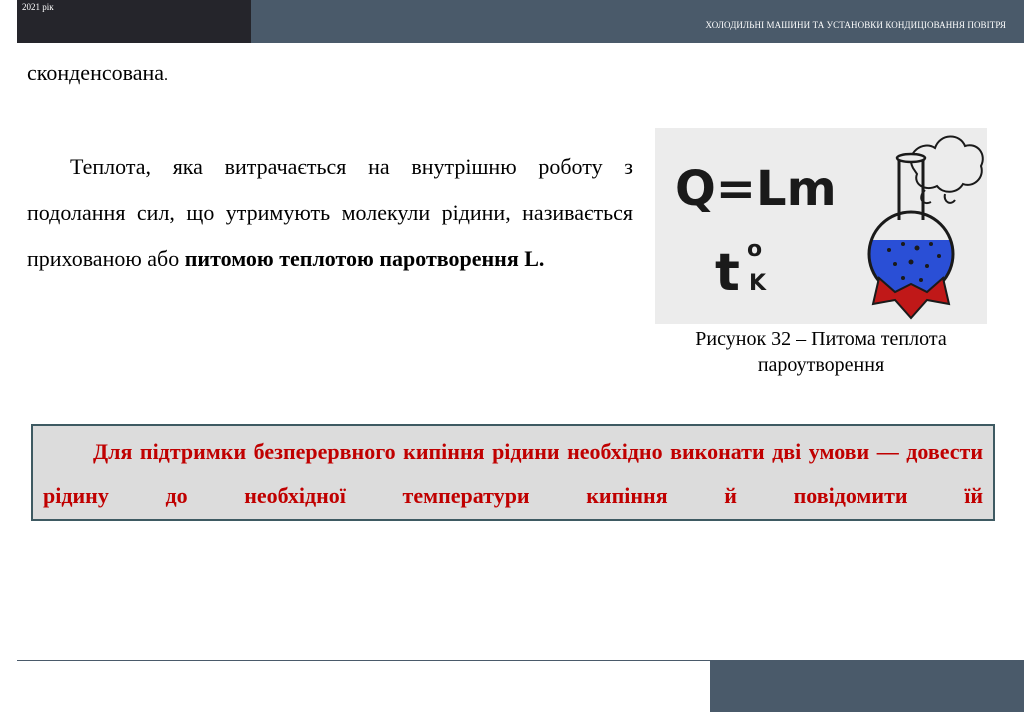 This screenshot has height=724, width=1024. Describe the element at coordinates (754, 249) in the screenshot. I see `formula-degree: o` at that location.